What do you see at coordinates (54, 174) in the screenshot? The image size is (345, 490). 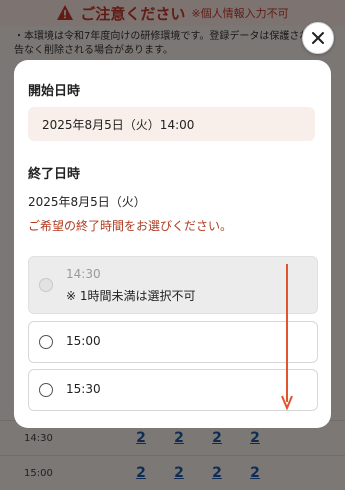 I see `end-datetime-label: 終了日時` at bounding box center [54, 174].